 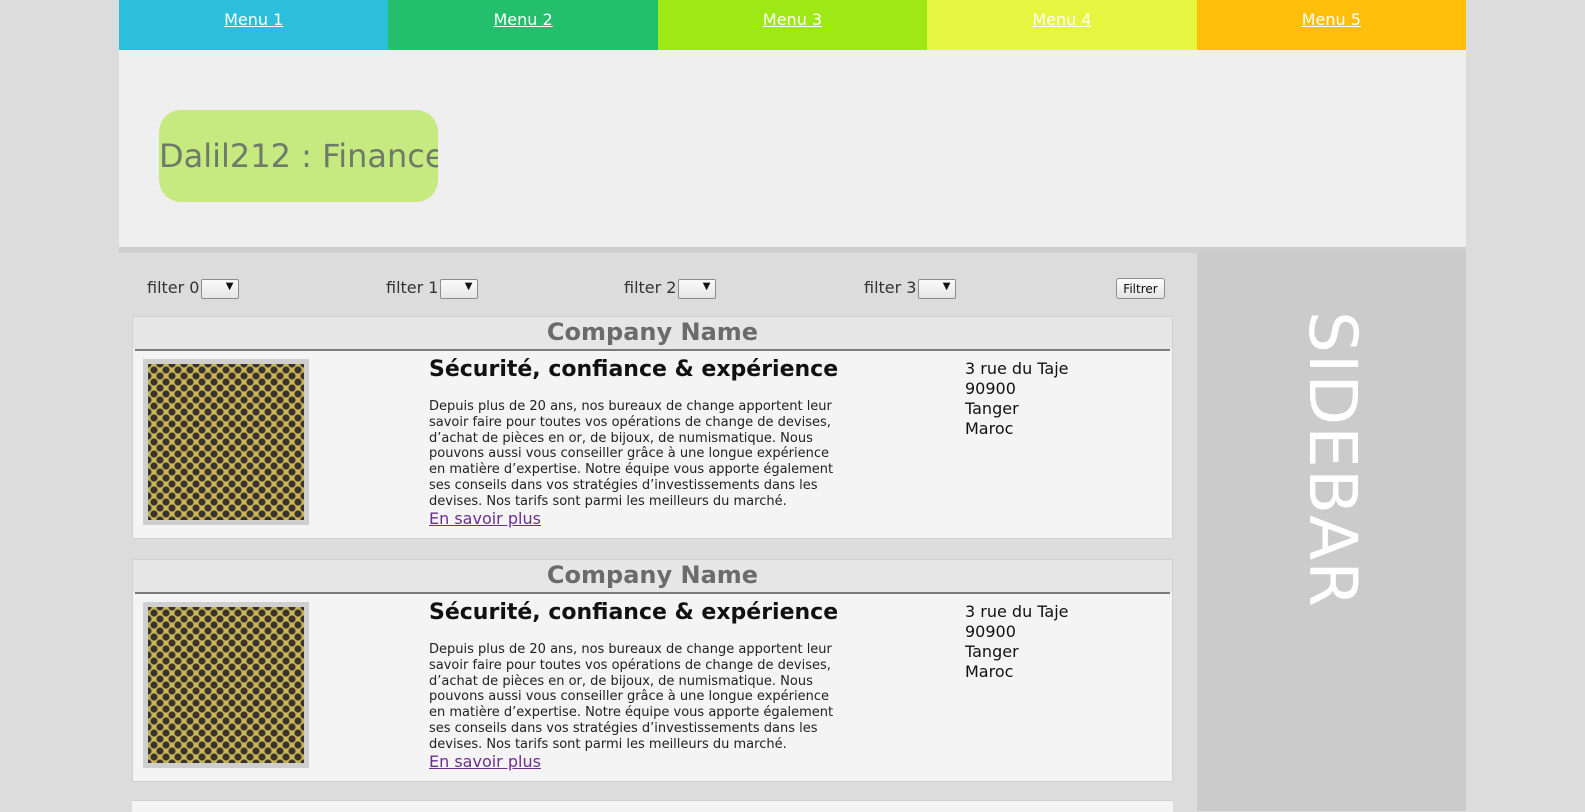 What do you see at coordinates (1332, 460) in the screenshot?
I see `sidebar-label: SIDEBAR` at bounding box center [1332, 460].